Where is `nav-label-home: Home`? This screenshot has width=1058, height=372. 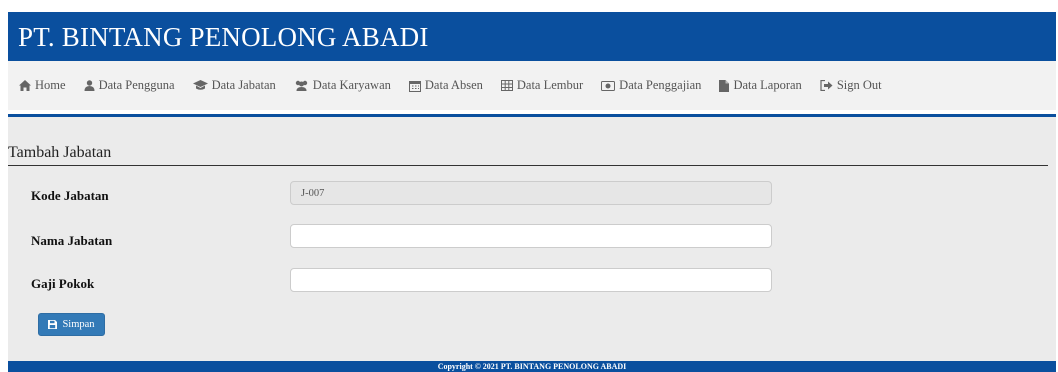 nav-label-home: Home is located at coordinates (50, 85).